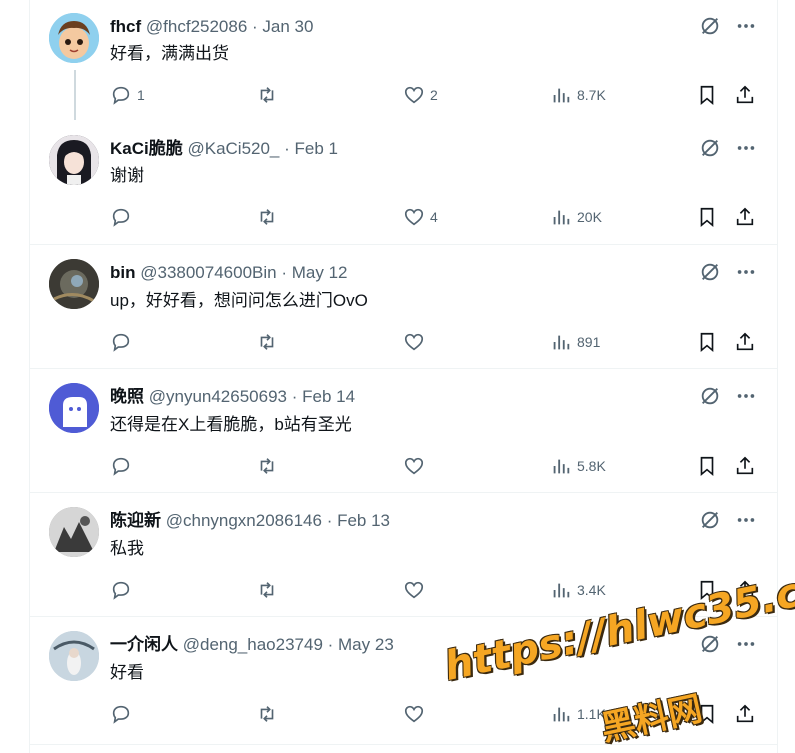 This screenshot has width=795, height=753. Describe the element at coordinates (576, 217) in the screenshot. I see `views-button: 20K` at that location.